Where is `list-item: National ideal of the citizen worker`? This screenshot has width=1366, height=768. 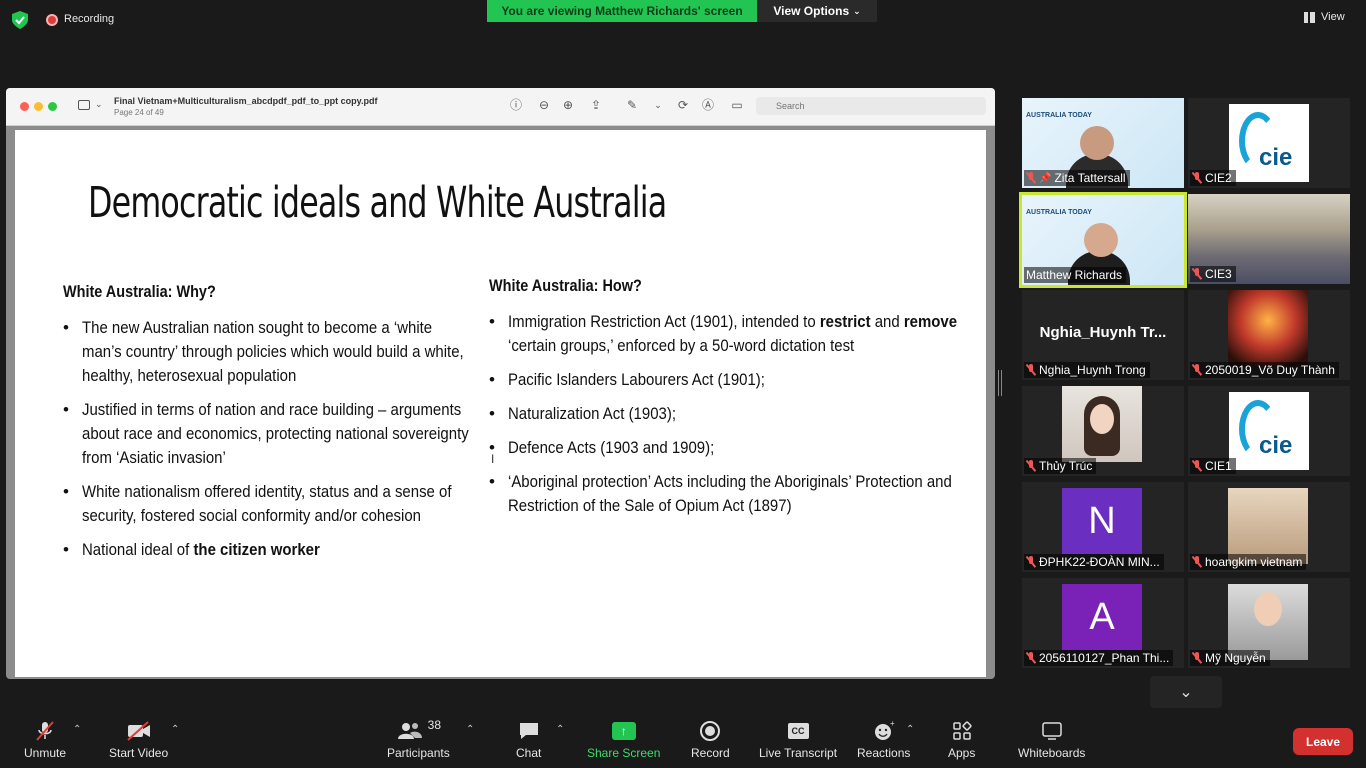 list-item: National ideal of the citizen worker is located at coordinates (265, 550).